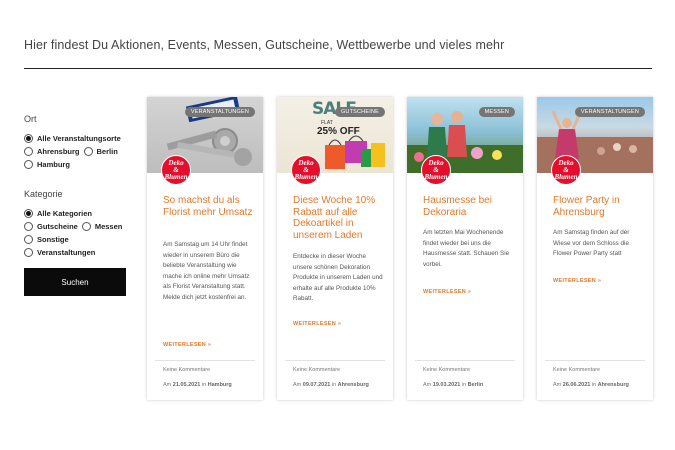 The image size is (675, 450). What do you see at coordinates (100, 151) in the screenshot?
I see `ort-option-berlin: Berlin` at bounding box center [100, 151].